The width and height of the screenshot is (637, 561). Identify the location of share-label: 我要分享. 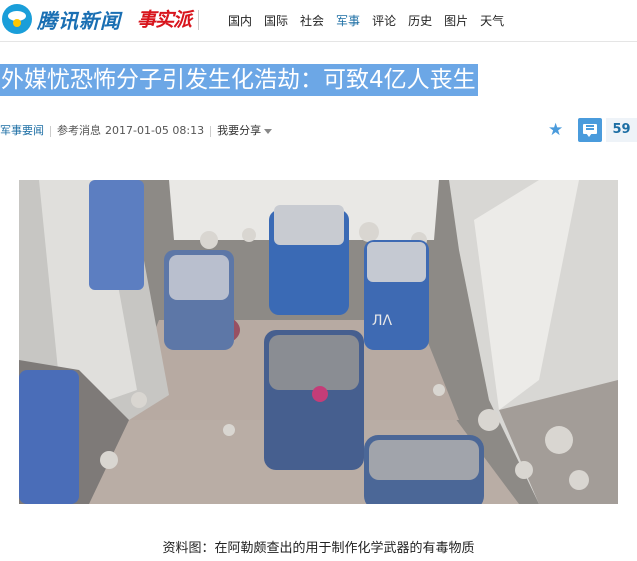
(239, 130).